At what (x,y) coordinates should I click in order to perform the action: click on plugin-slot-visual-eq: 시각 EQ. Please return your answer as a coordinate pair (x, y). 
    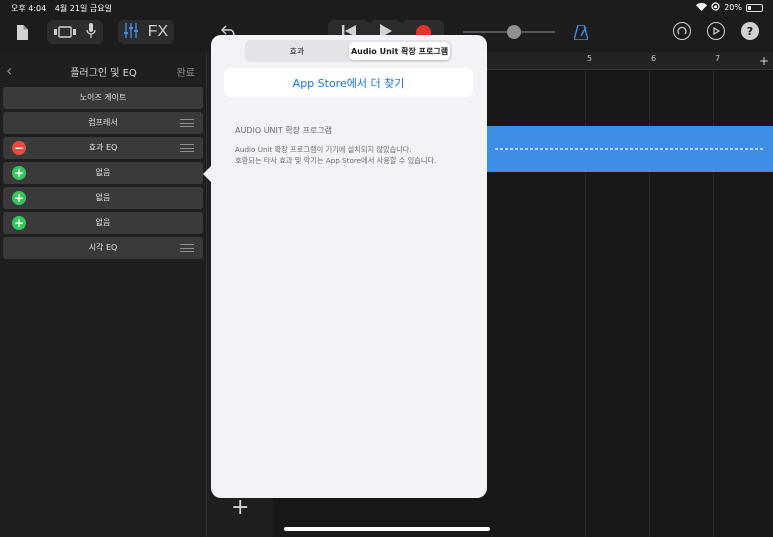
    Looking at the image, I should click on (103, 248).